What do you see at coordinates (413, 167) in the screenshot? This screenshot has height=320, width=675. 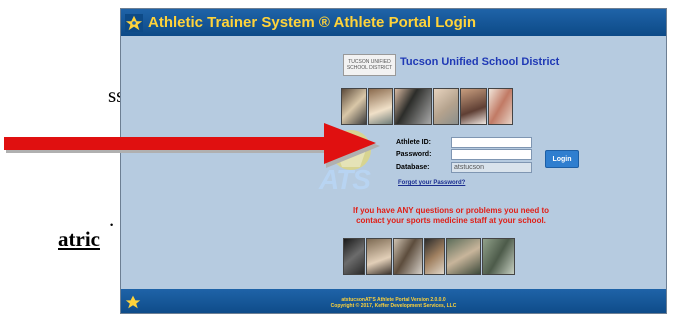 I see `database-label: Database:` at bounding box center [413, 167].